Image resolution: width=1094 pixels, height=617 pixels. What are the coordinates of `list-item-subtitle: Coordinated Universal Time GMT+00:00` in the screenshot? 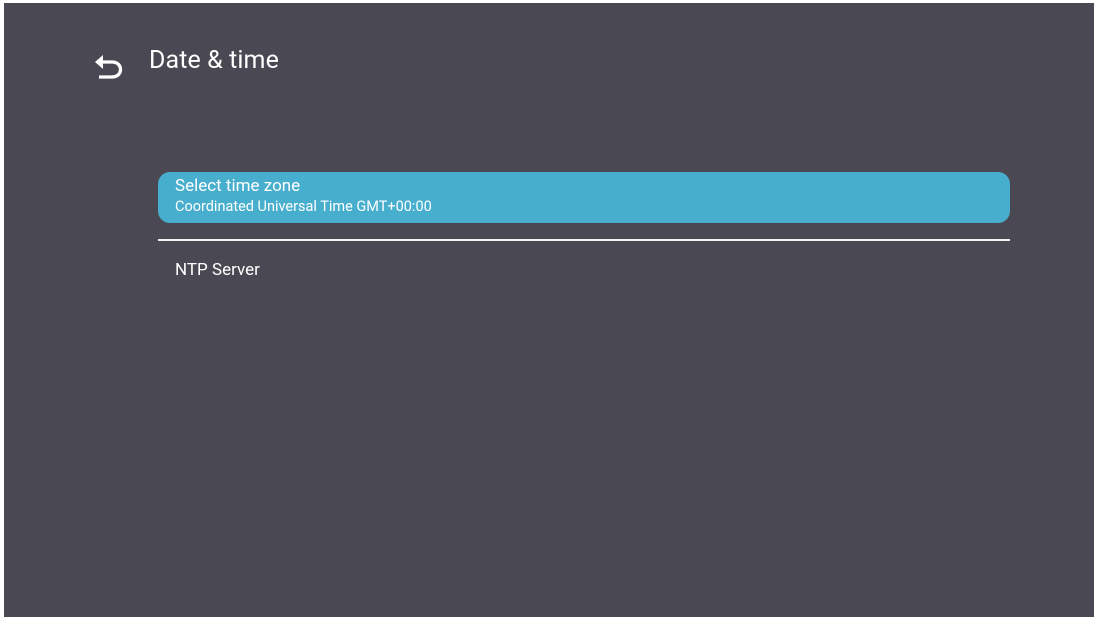 It's located at (303, 206).